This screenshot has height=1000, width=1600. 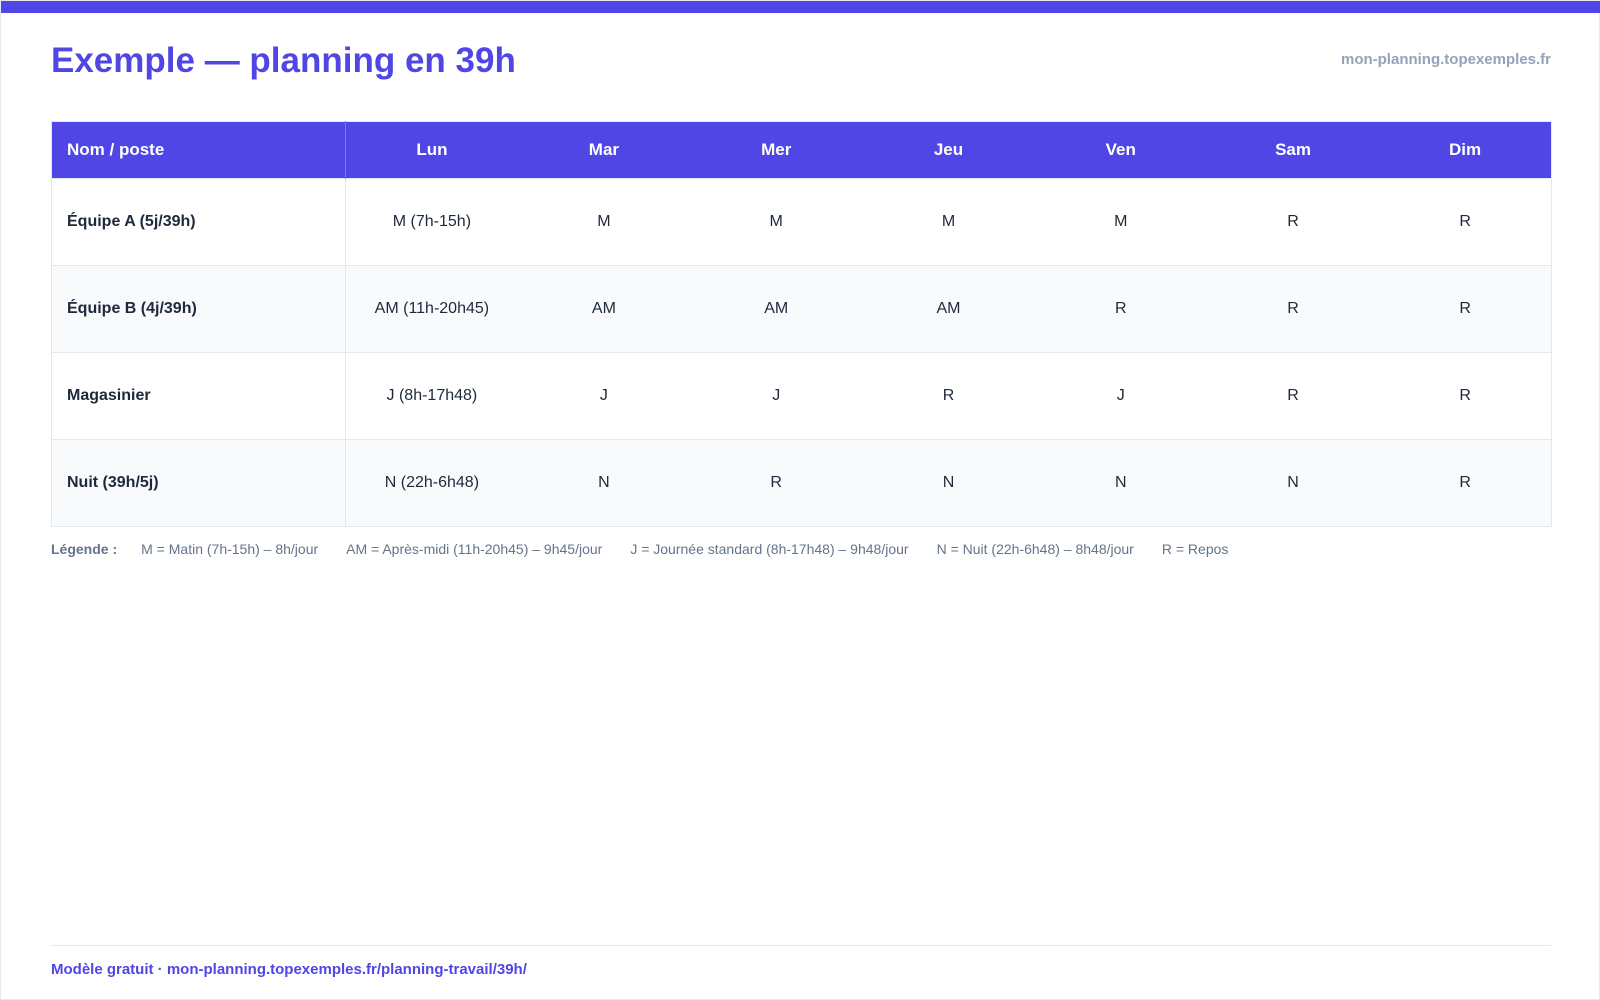 What do you see at coordinates (283, 60) in the screenshot?
I see `page-title: Exemple — planning en 39h` at bounding box center [283, 60].